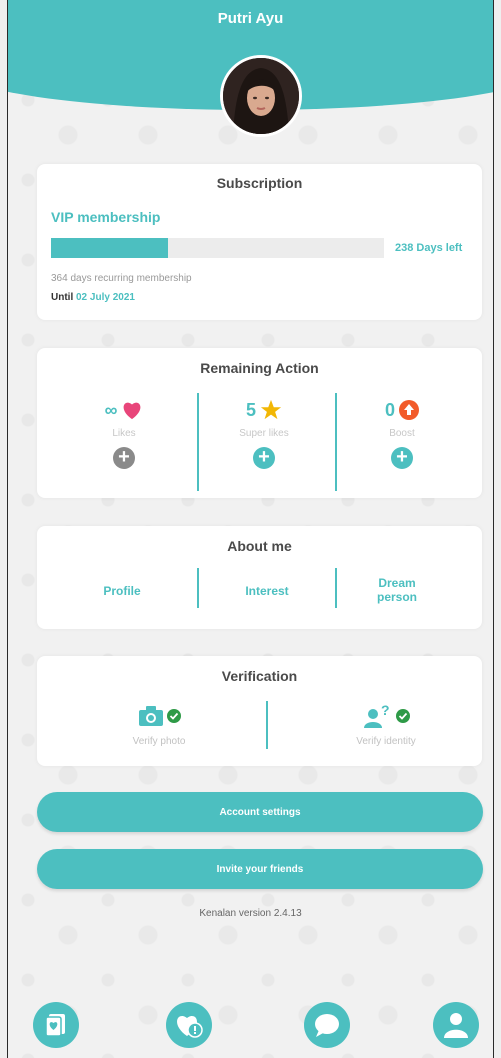 The width and height of the screenshot is (501, 1058). Describe the element at coordinates (217, 248) in the screenshot. I see `membership-progress` at that location.